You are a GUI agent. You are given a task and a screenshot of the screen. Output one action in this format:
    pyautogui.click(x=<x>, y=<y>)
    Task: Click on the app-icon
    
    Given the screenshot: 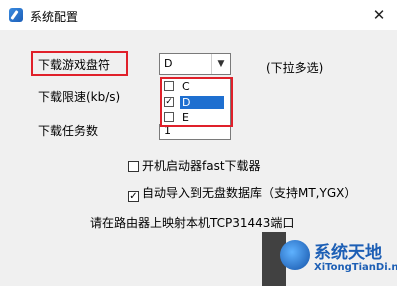 What is the action you would take?
    pyautogui.click(x=16, y=15)
    